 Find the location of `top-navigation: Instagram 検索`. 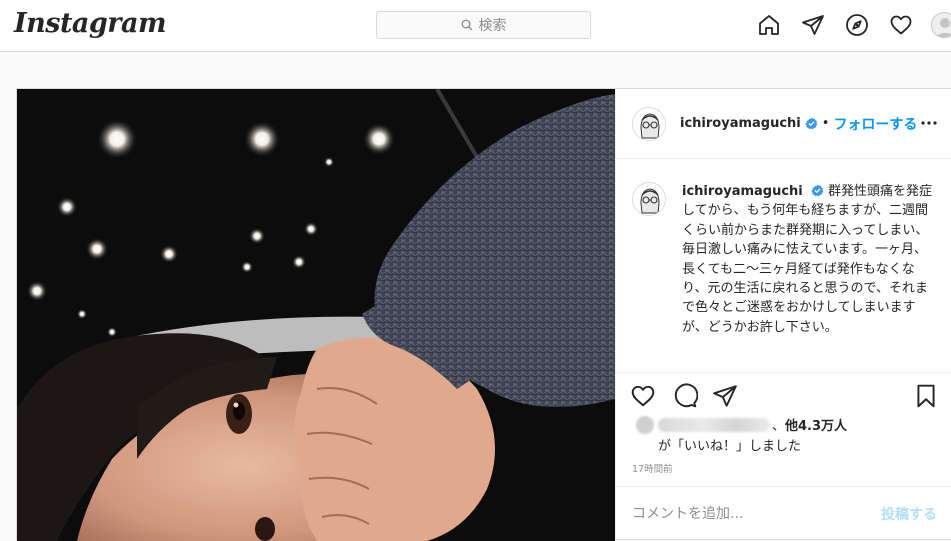

top-navigation: Instagram 検索 is located at coordinates (475, 26).